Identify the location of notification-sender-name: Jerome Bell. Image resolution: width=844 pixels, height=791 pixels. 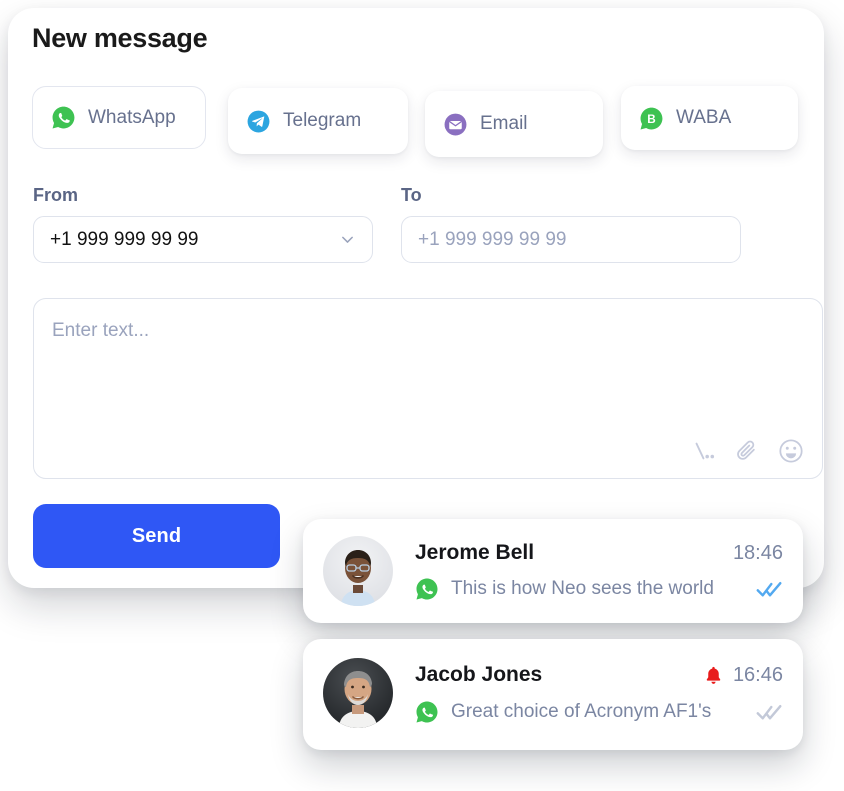
(475, 552).